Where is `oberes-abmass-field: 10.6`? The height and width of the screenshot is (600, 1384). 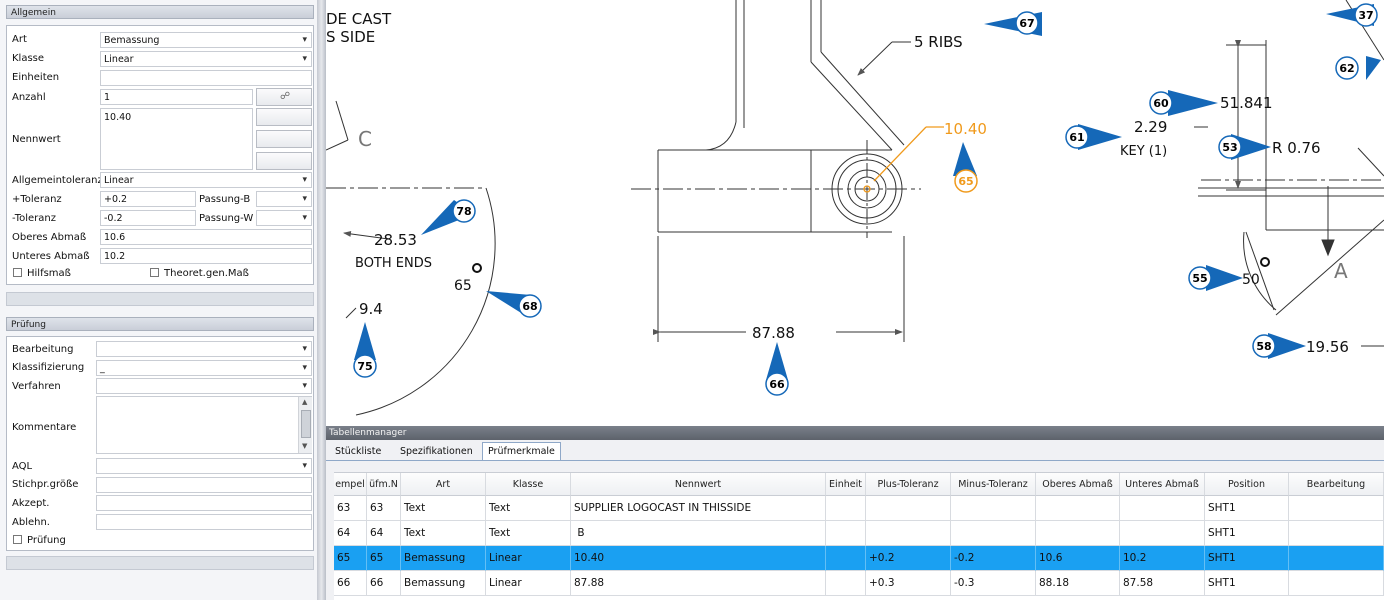
oberes-abmass-field: 10.6 is located at coordinates (206, 237).